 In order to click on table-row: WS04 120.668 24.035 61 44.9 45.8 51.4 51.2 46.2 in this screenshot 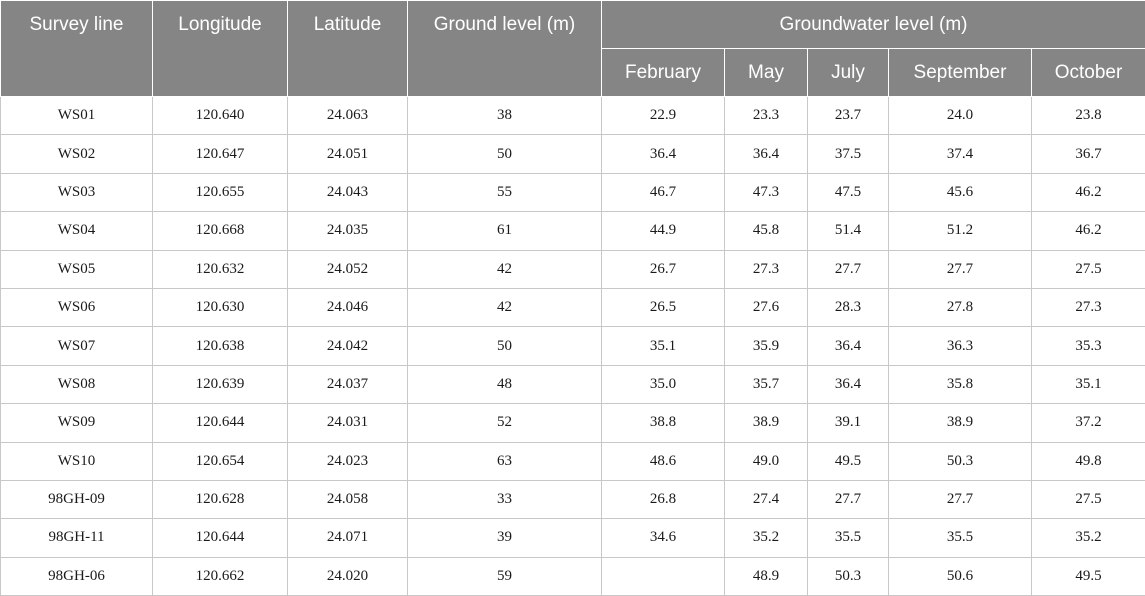, I will do `click(572, 231)`.